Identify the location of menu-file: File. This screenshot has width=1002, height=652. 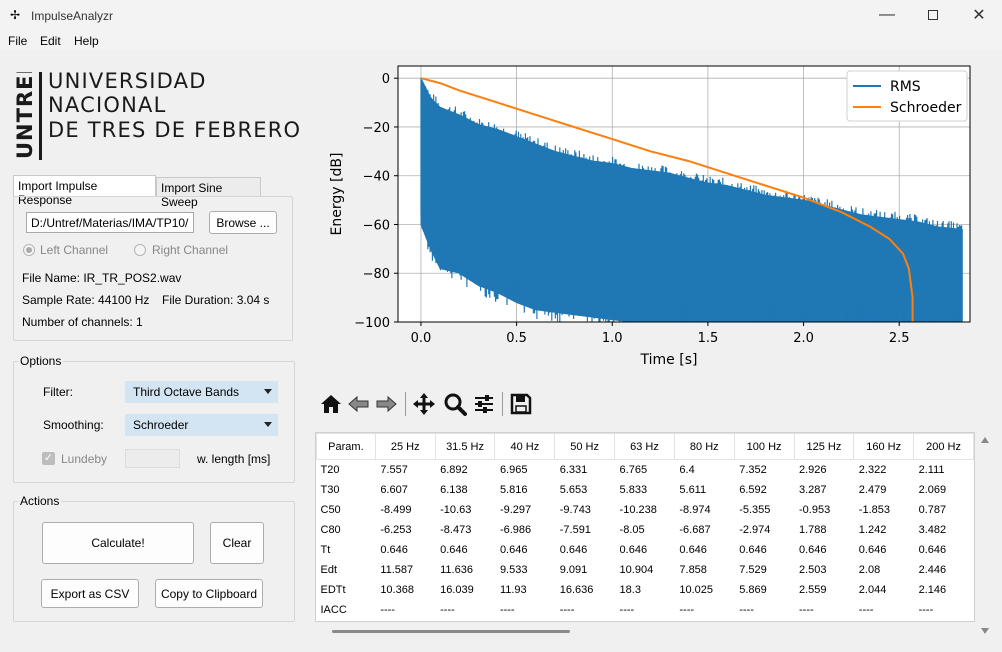
(17, 41).